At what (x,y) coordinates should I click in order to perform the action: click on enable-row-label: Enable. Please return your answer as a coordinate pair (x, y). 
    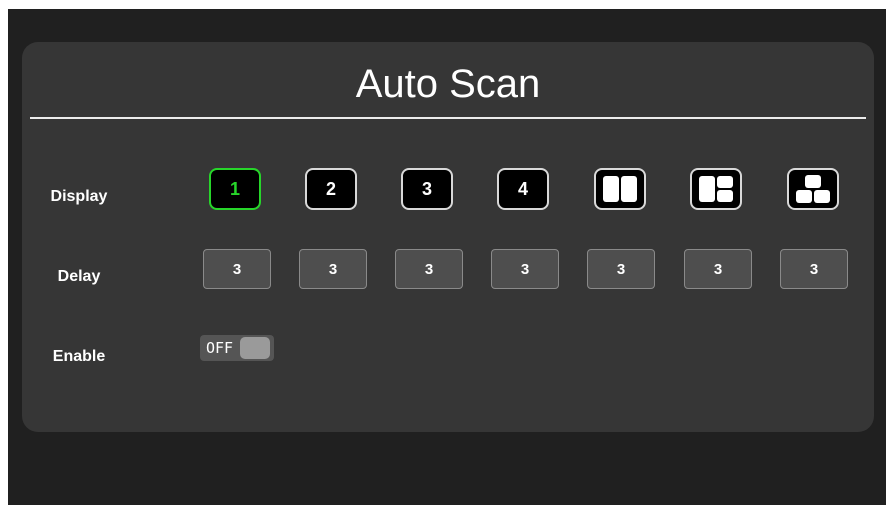
    Looking at the image, I should click on (79, 356).